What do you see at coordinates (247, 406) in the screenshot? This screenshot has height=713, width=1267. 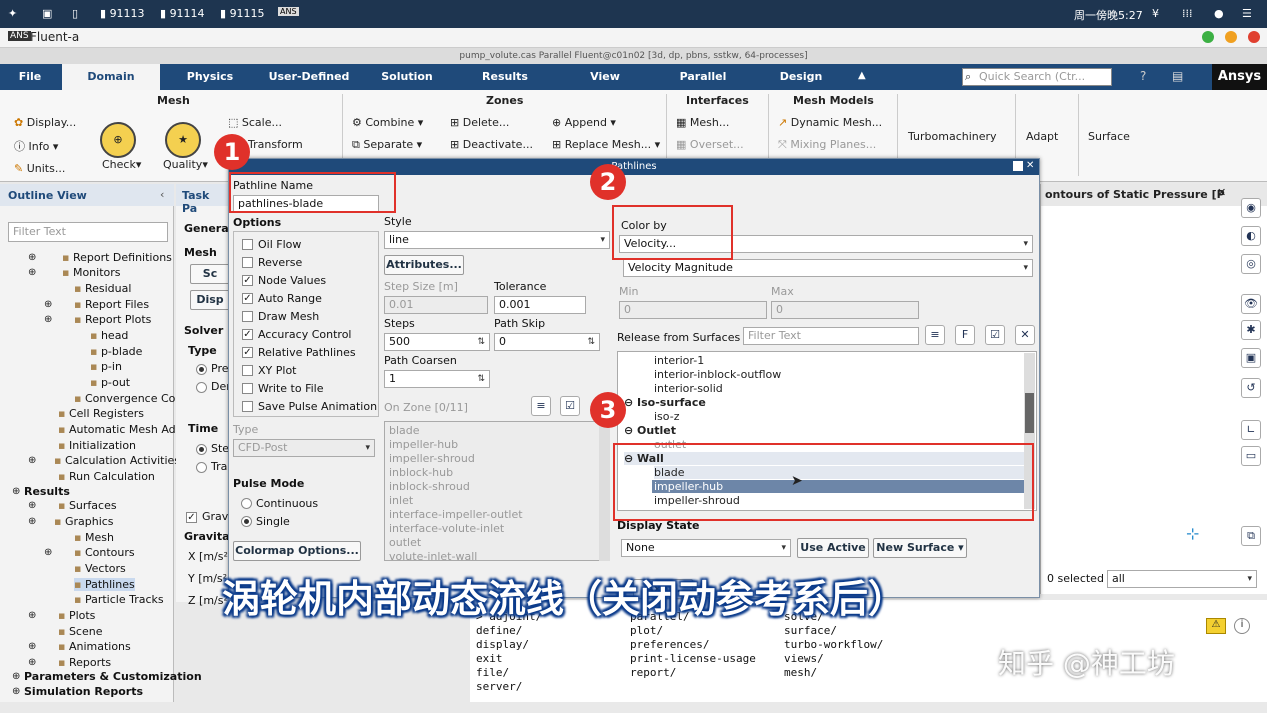 I see `option-checkbox-save-pulse-animation` at bounding box center [247, 406].